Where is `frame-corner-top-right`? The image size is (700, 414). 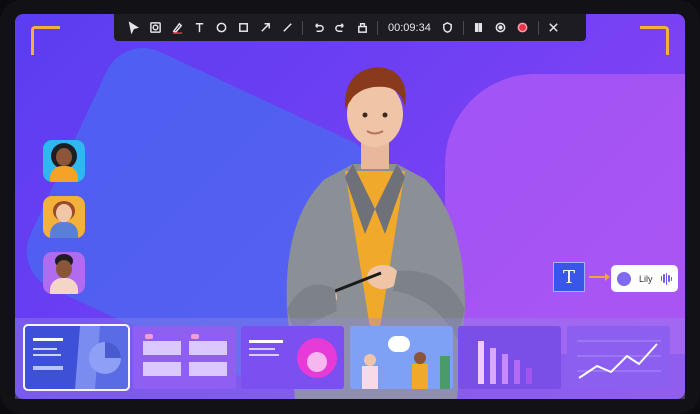 frame-corner-top-right is located at coordinates (654, 40).